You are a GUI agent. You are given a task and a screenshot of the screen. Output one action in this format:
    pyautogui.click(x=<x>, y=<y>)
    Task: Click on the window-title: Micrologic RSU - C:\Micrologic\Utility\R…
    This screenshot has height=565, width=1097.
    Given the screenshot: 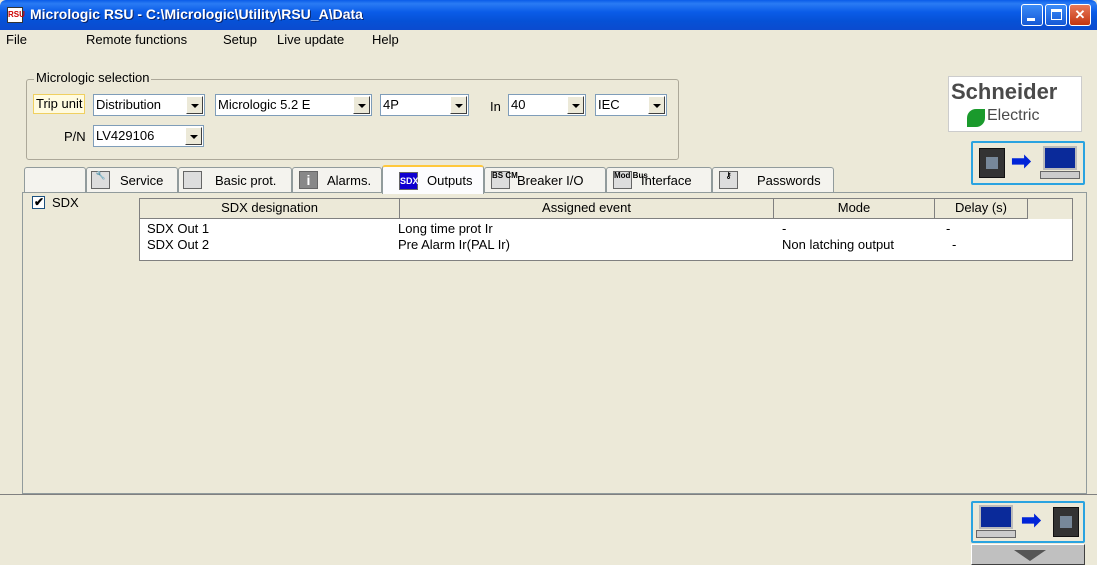 What is the action you would take?
    pyautogui.click(x=196, y=14)
    